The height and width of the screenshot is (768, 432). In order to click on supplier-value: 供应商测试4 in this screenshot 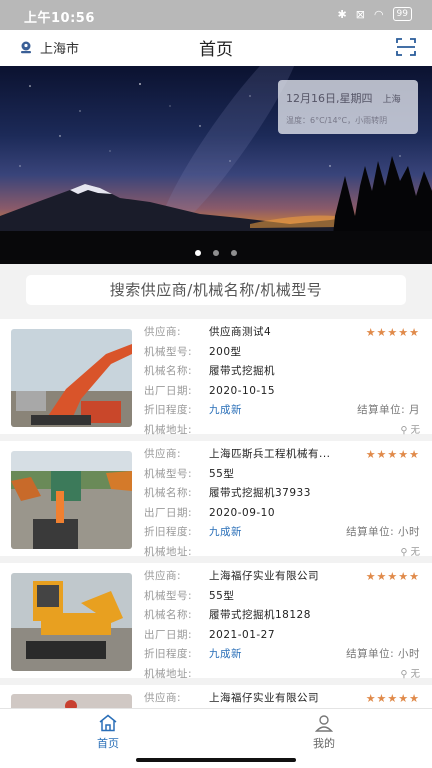, I will do `click(240, 332)`.